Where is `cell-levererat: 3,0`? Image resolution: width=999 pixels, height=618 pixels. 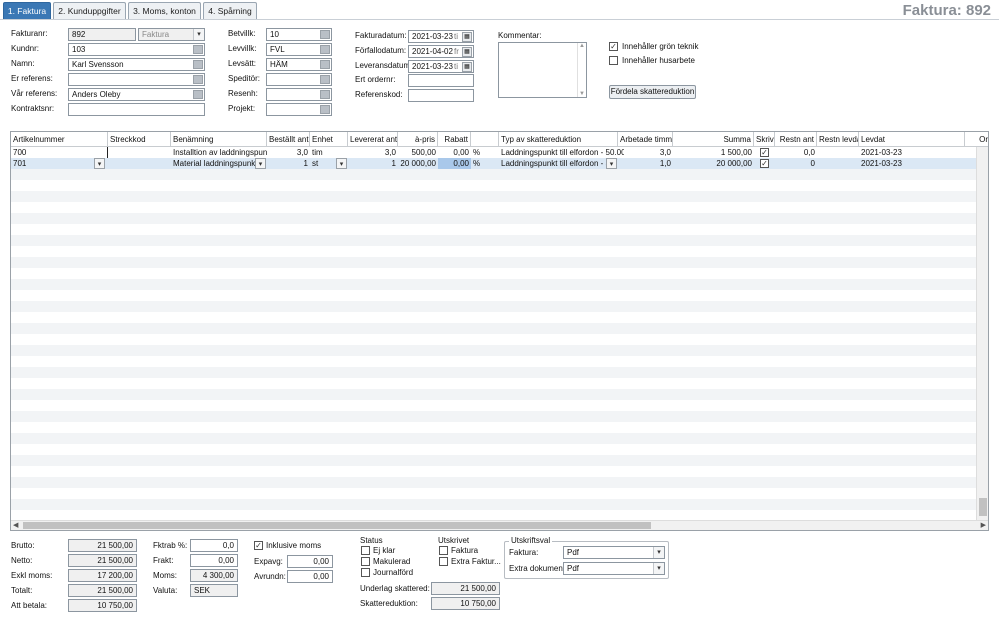
cell-levererat: 3,0 is located at coordinates (373, 152).